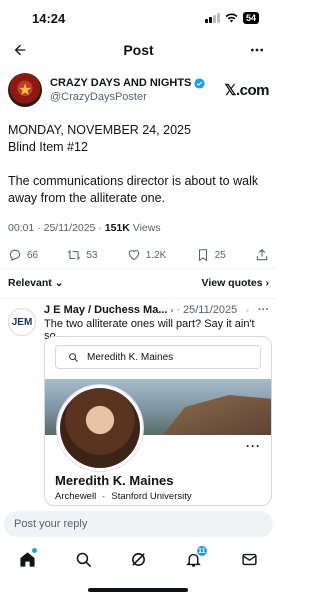  What do you see at coordinates (151, 496) in the screenshot?
I see `profile-school: Stanford University` at bounding box center [151, 496].